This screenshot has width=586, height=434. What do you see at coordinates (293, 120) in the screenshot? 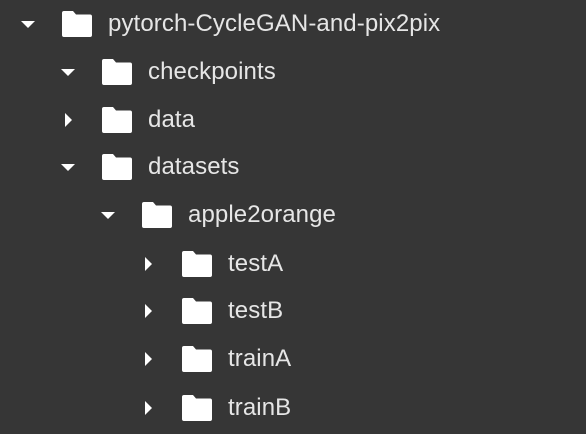
I see `tree-item-data: data` at bounding box center [293, 120].